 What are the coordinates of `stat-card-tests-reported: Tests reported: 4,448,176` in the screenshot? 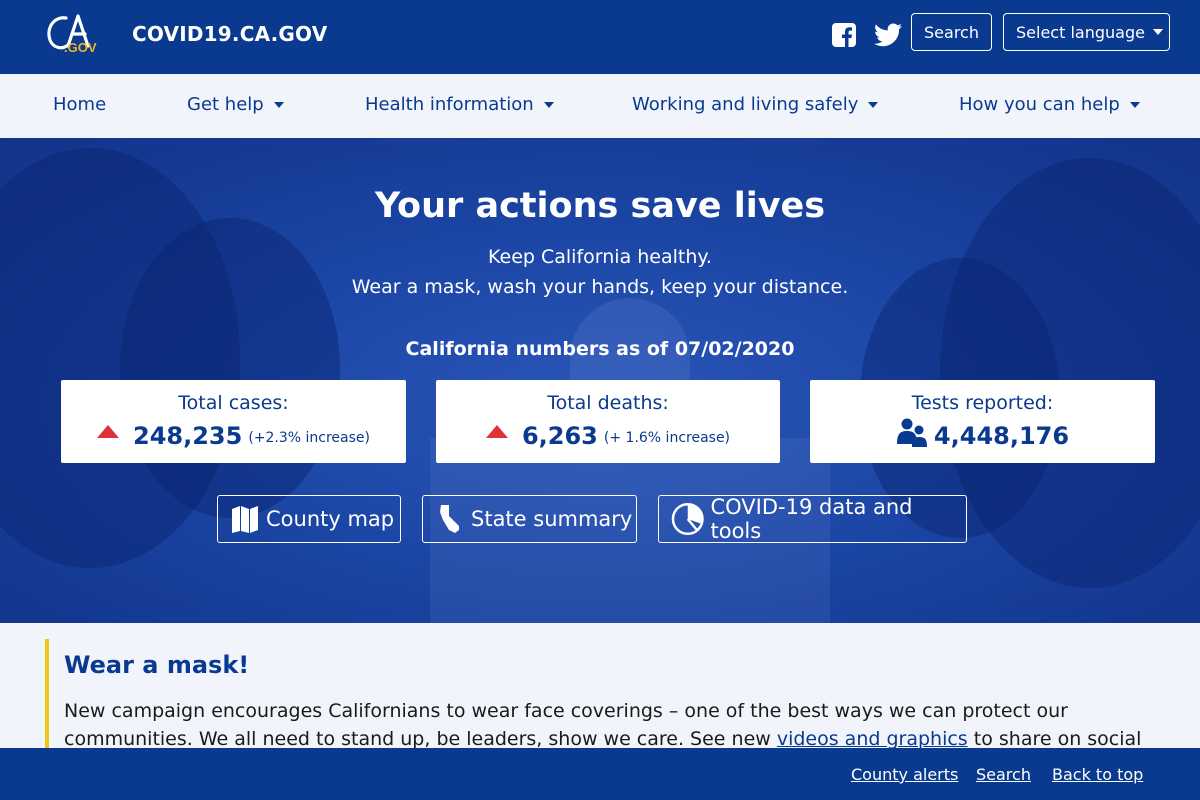 It's located at (982, 421).